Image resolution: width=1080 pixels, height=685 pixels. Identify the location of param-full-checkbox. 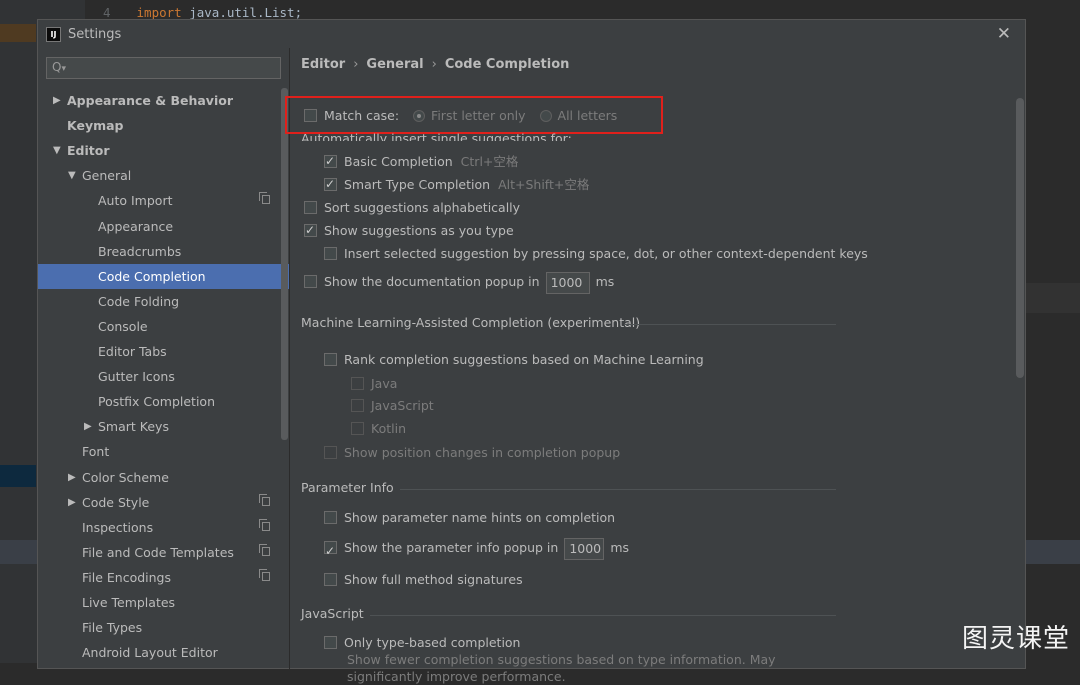
(330, 579).